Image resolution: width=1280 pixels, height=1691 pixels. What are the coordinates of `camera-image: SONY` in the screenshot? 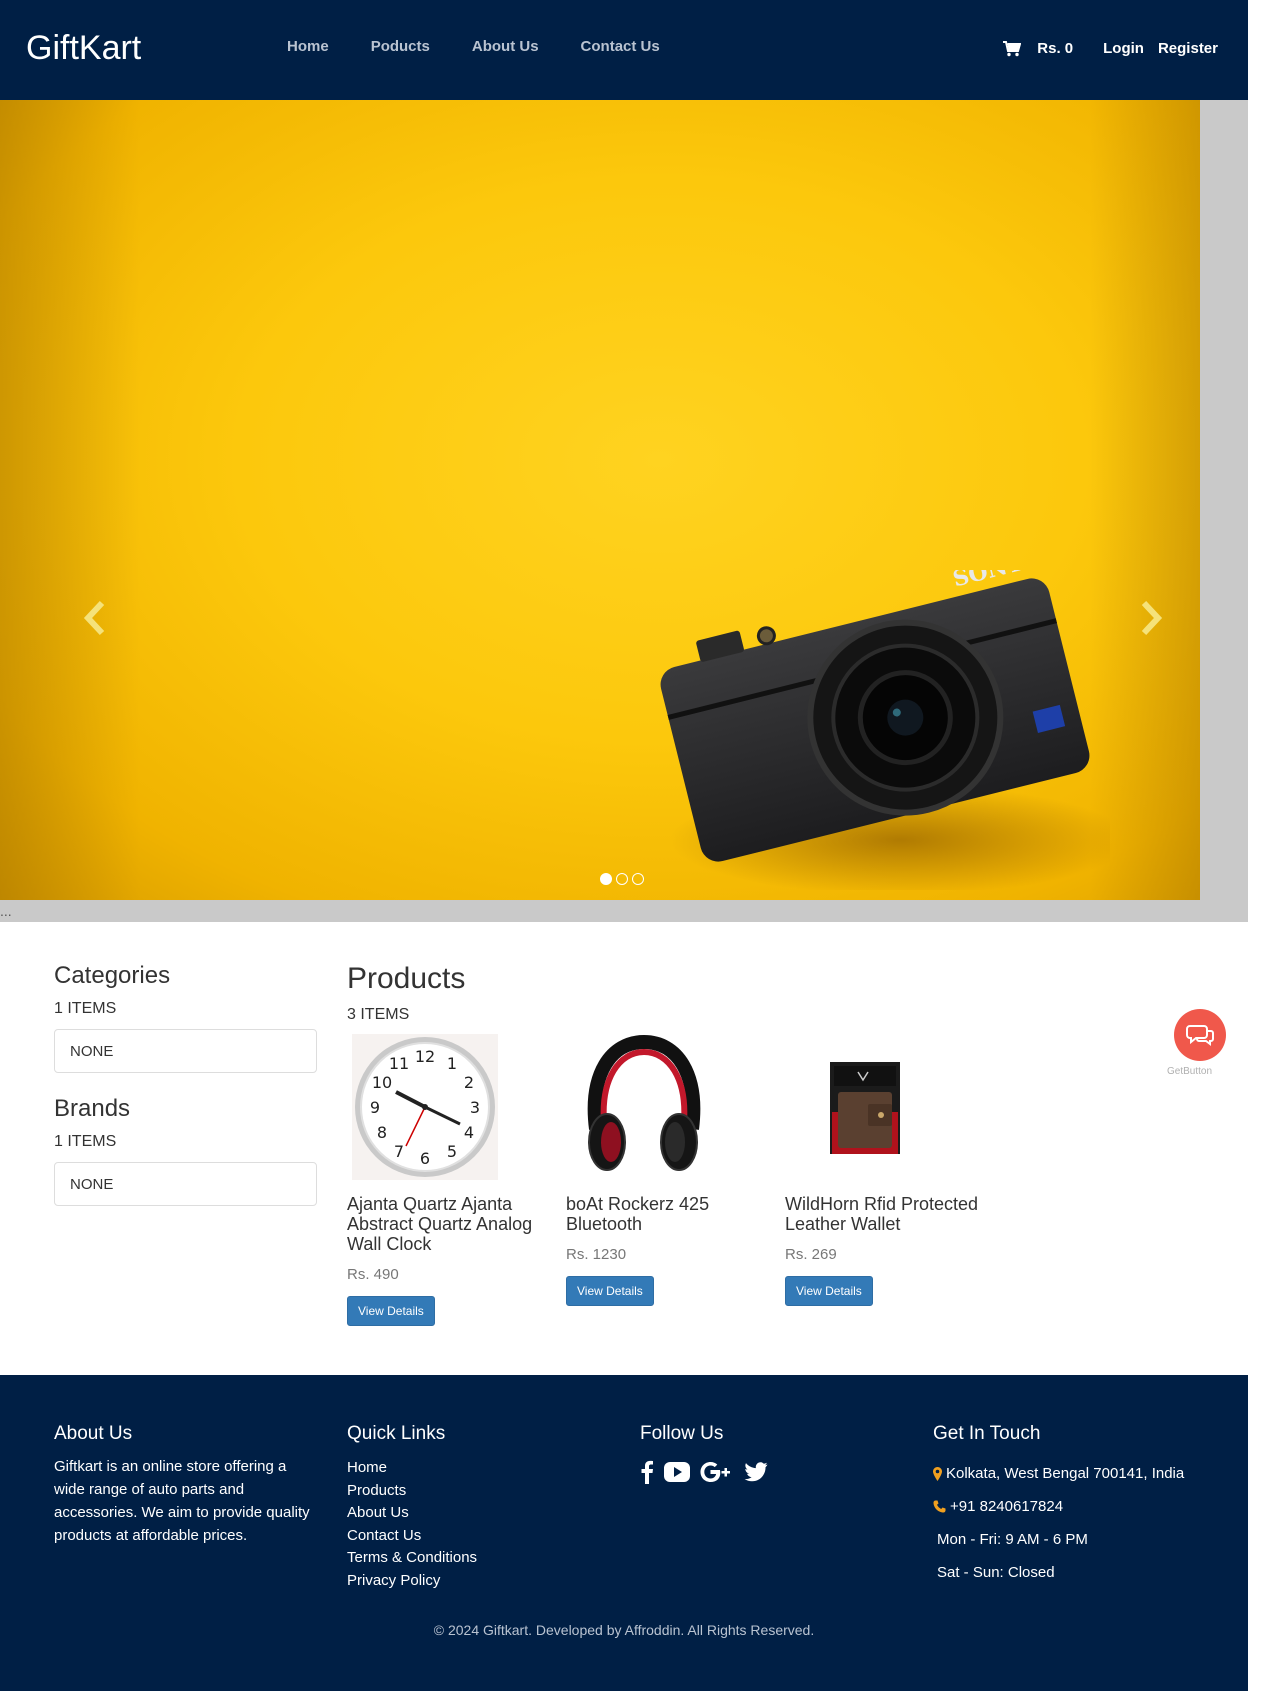 It's located at (885, 730).